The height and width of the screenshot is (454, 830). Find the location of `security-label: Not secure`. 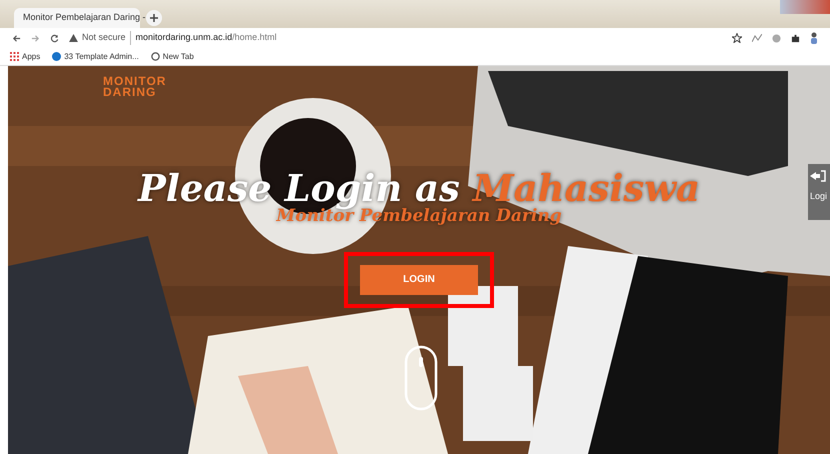

security-label: Not secure is located at coordinates (104, 38).